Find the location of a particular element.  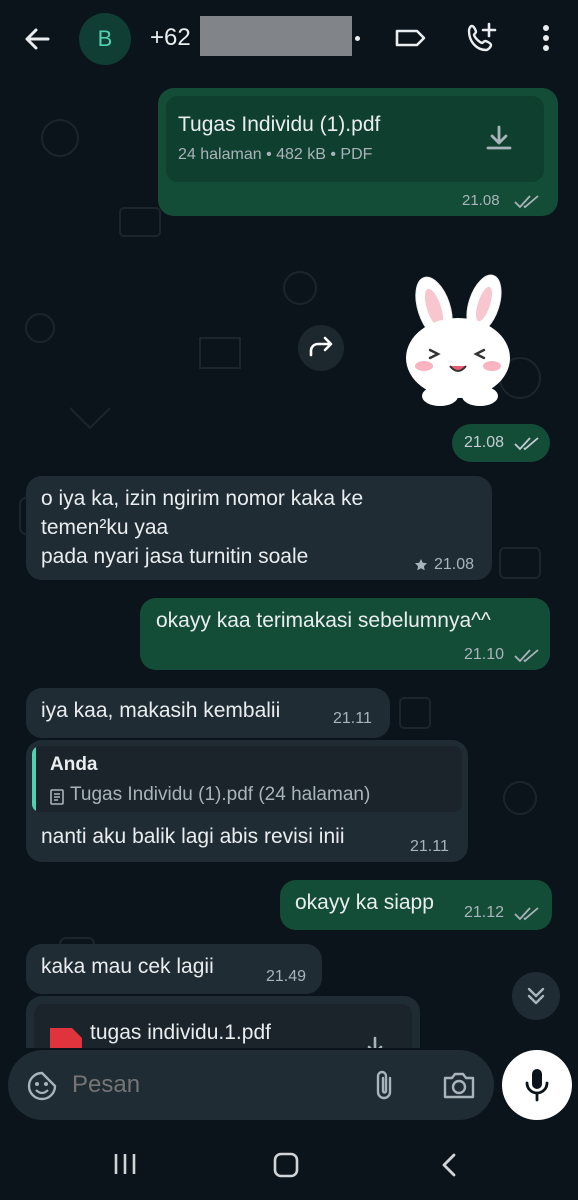

ellipsis-dot is located at coordinates (357, 38).